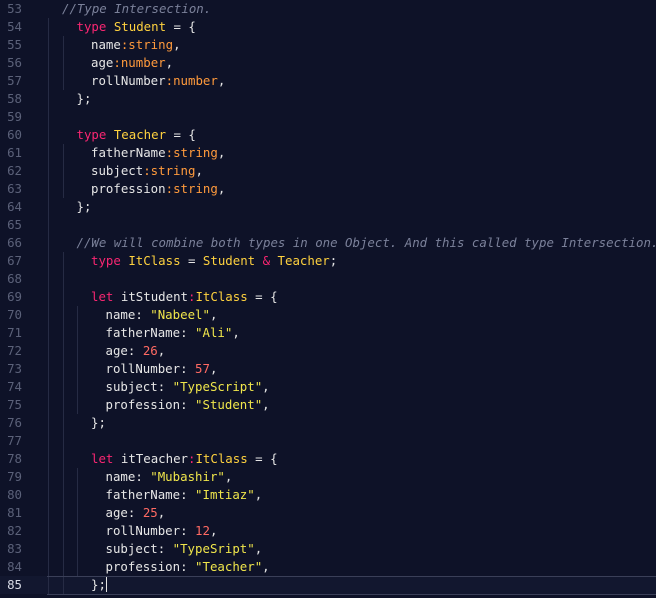  Describe the element at coordinates (328, 45) in the screenshot. I see `code-line: 55 name:string,` at that location.